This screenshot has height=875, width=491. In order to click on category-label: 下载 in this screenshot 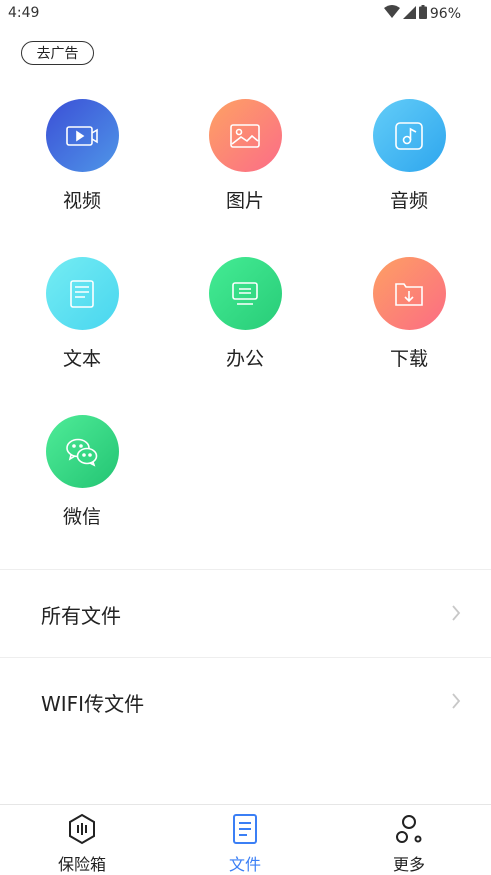, I will do `click(408, 359)`.